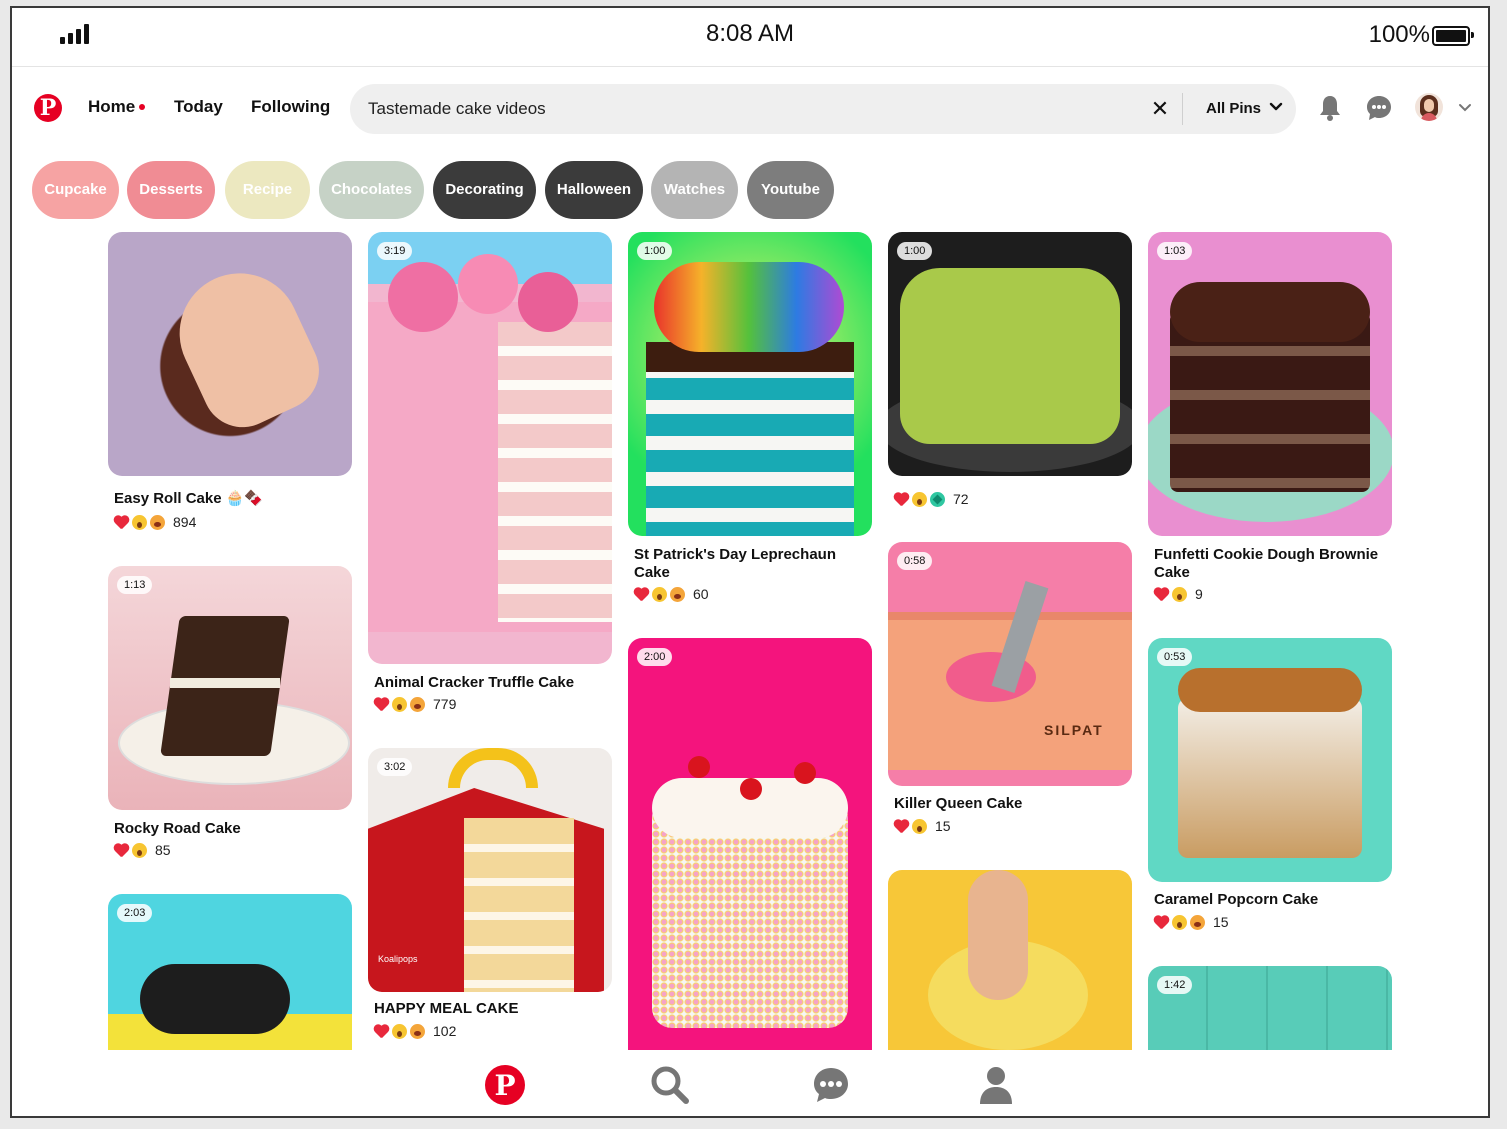 The height and width of the screenshot is (1129, 1507). Describe the element at coordinates (1160, 109) in the screenshot. I see `clear-search-icon: ✕` at that location.